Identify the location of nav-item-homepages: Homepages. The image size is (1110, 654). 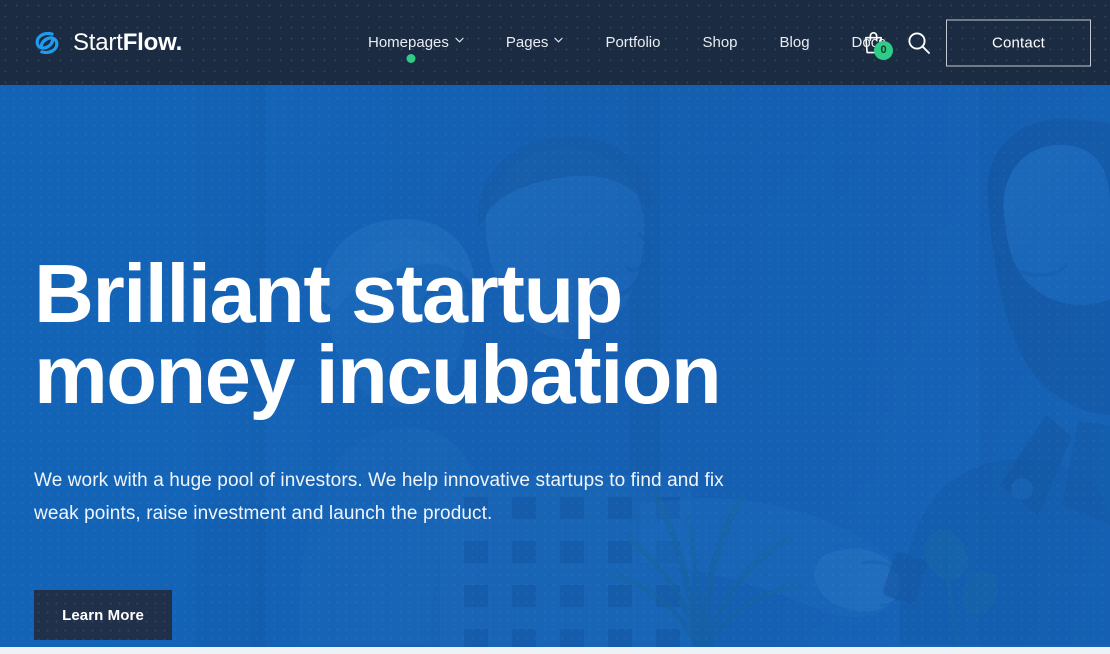
(426, 42).